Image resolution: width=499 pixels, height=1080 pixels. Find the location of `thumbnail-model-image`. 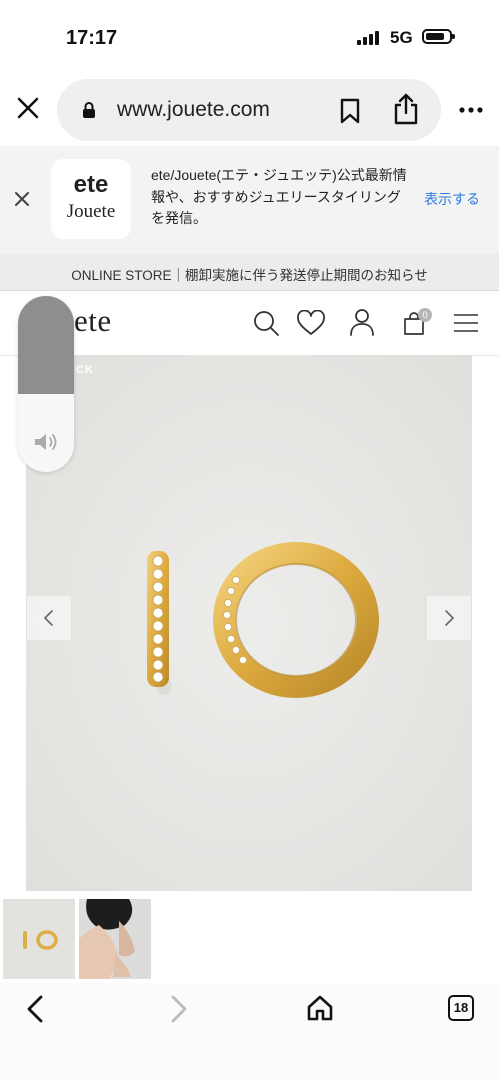

thumbnail-model-image is located at coordinates (115, 939).